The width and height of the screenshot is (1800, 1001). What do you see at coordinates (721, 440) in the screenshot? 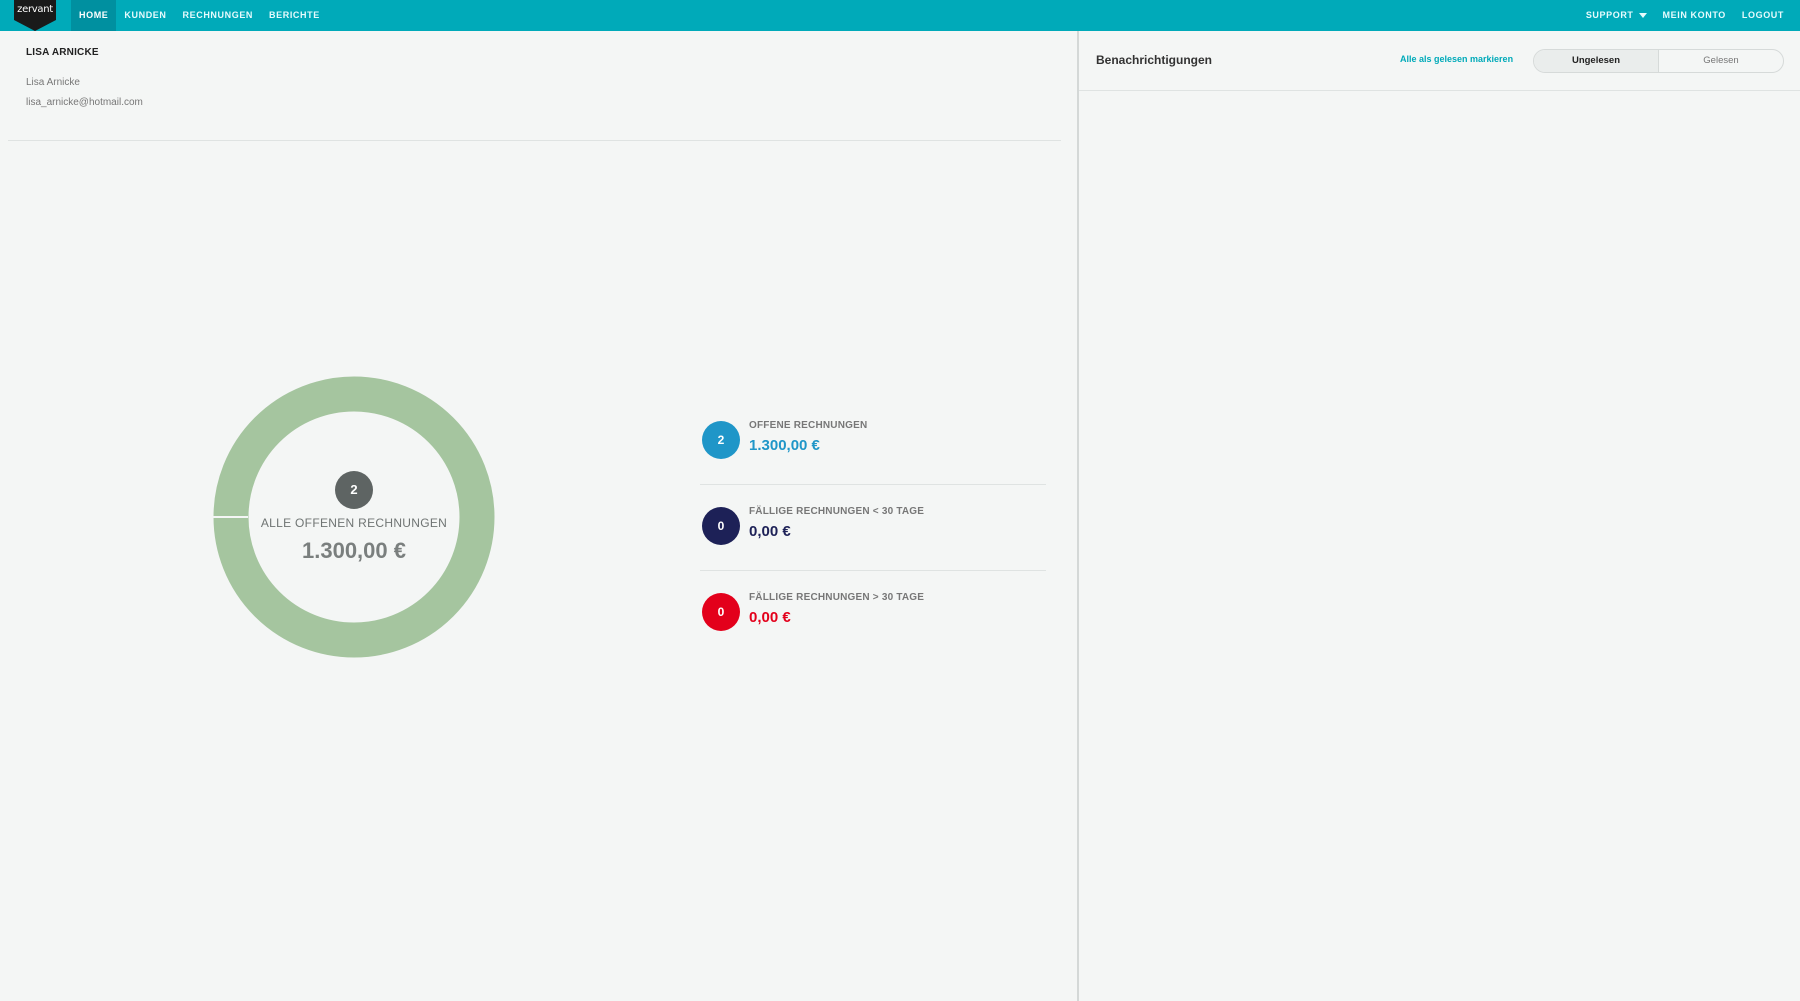
I see `count-badge: 2` at bounding box center [721, 440].